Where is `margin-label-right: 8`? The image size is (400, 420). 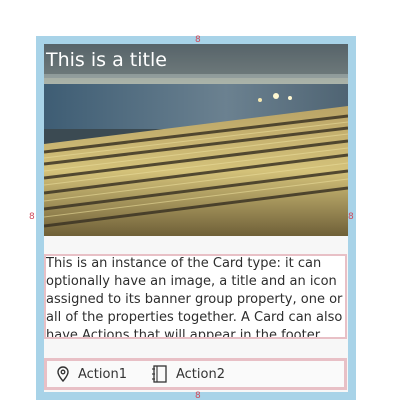
margin-label-right: 8 is located at coordinates (351, 217).